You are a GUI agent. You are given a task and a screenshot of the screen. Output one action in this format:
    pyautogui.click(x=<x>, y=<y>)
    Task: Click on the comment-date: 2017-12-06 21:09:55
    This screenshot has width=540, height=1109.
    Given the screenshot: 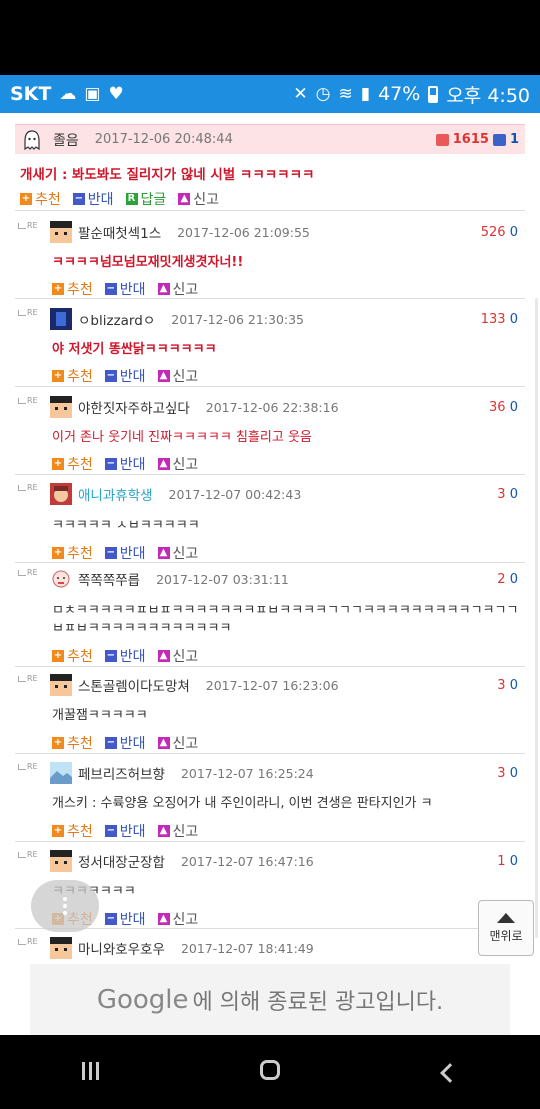 What is the action you would take?
    pyautogui.click(x=243, y=232)
    